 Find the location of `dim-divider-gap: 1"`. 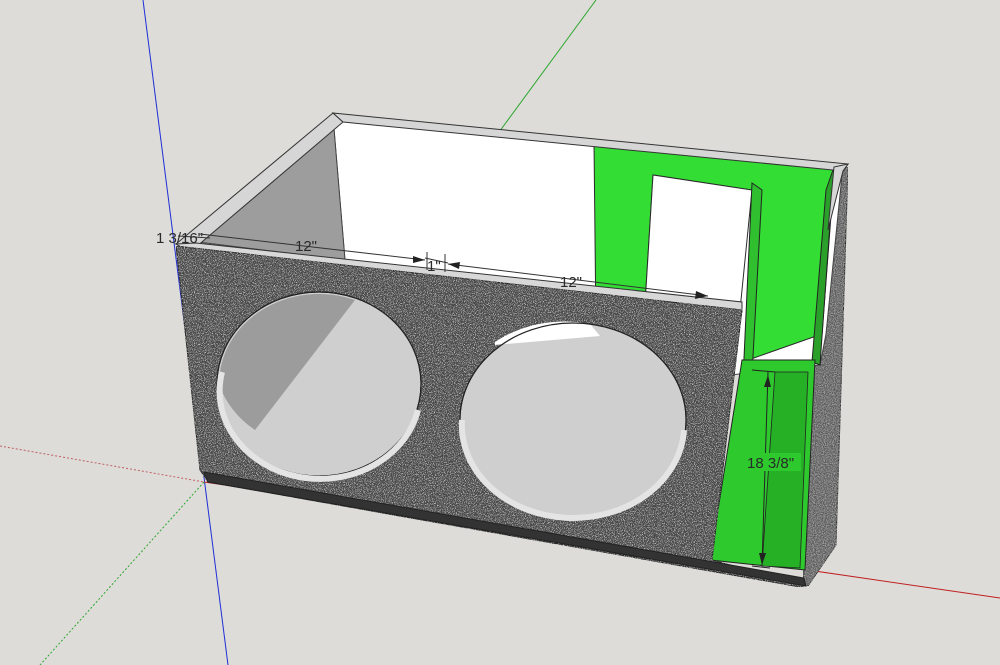

dim-divider-gap: 1" is located at coordinates (434, 266).